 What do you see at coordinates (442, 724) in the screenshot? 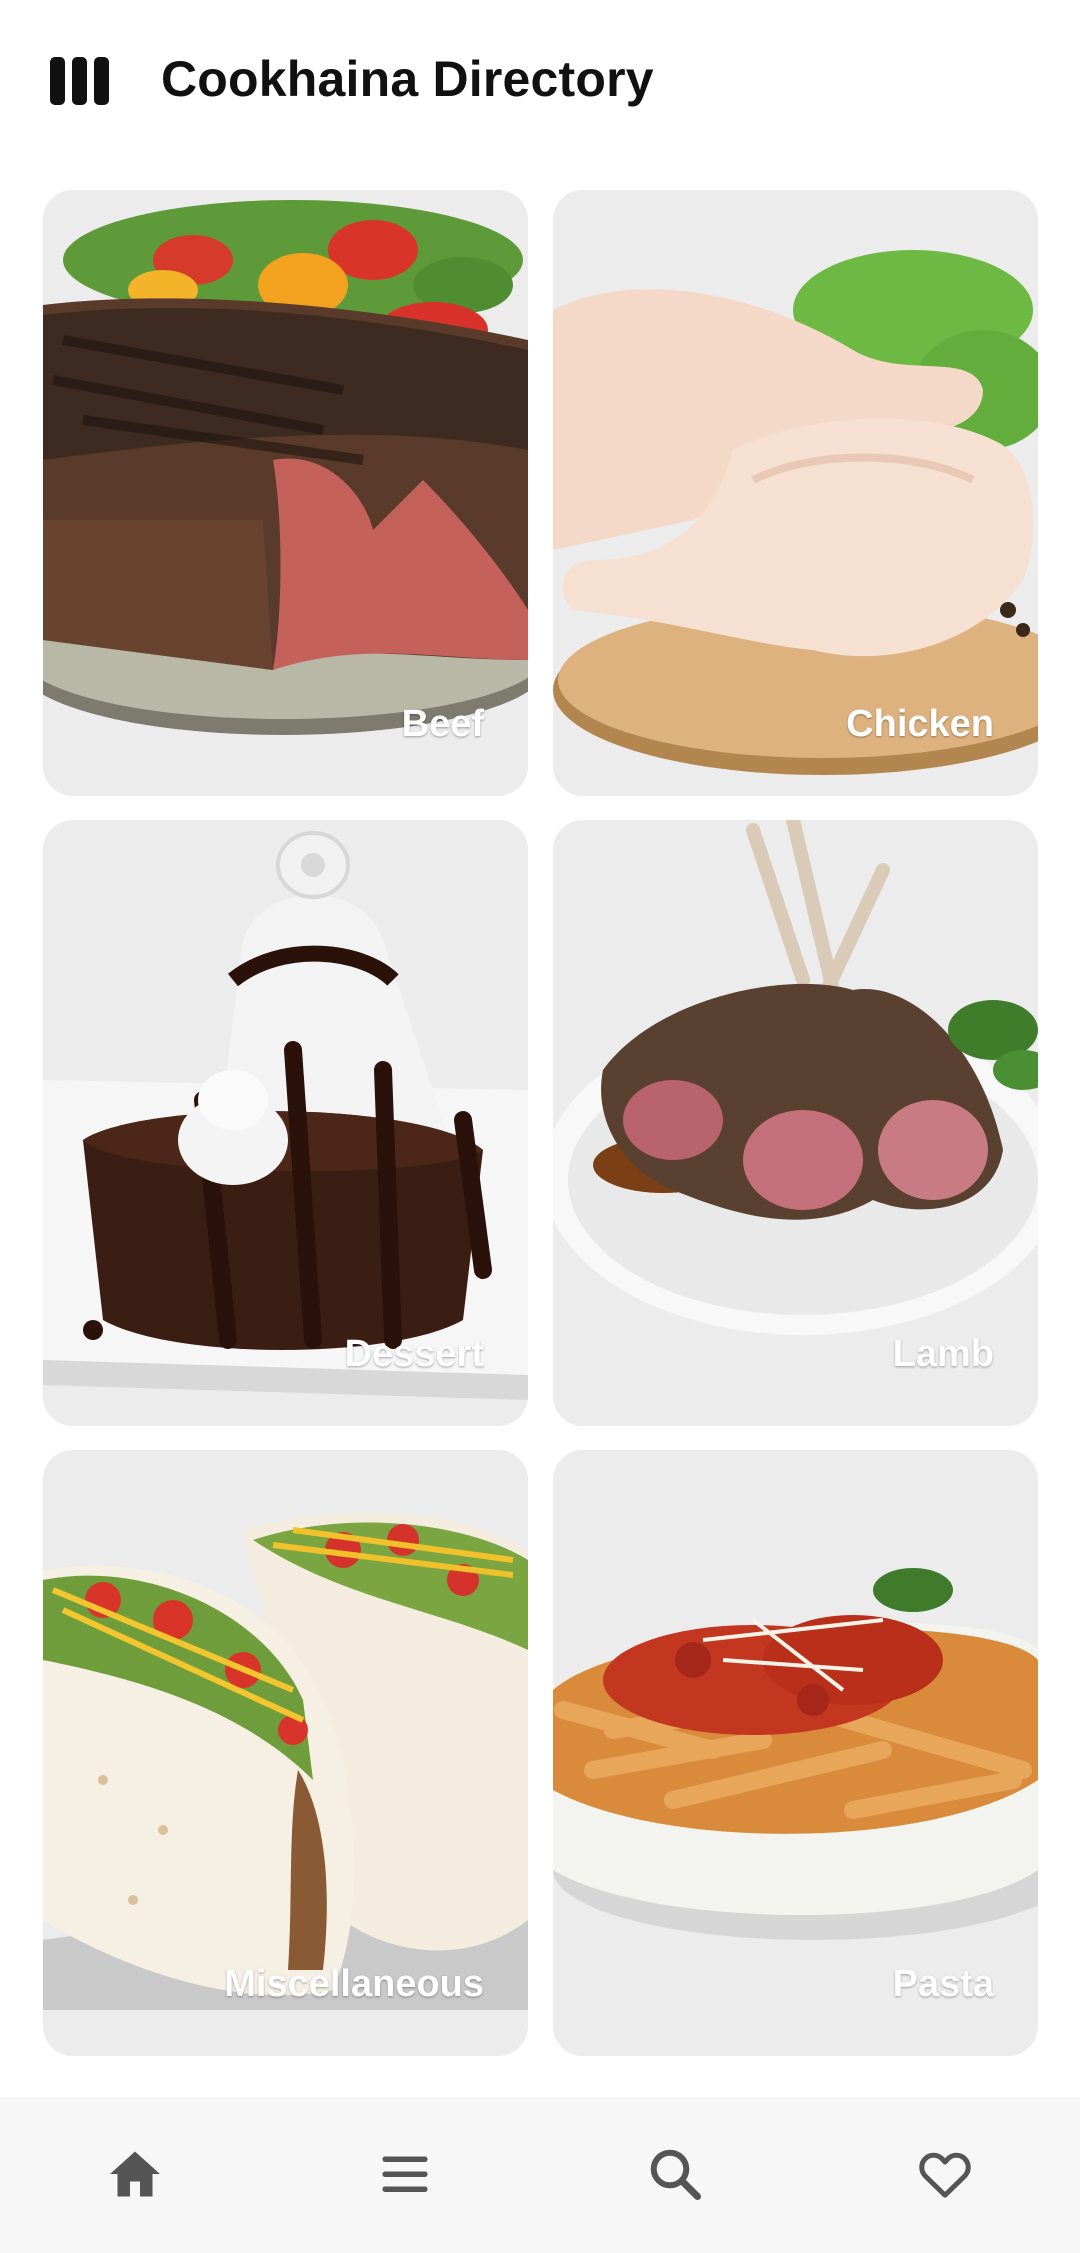
I see `category-label: Beef` at bounding box center [442, 724].